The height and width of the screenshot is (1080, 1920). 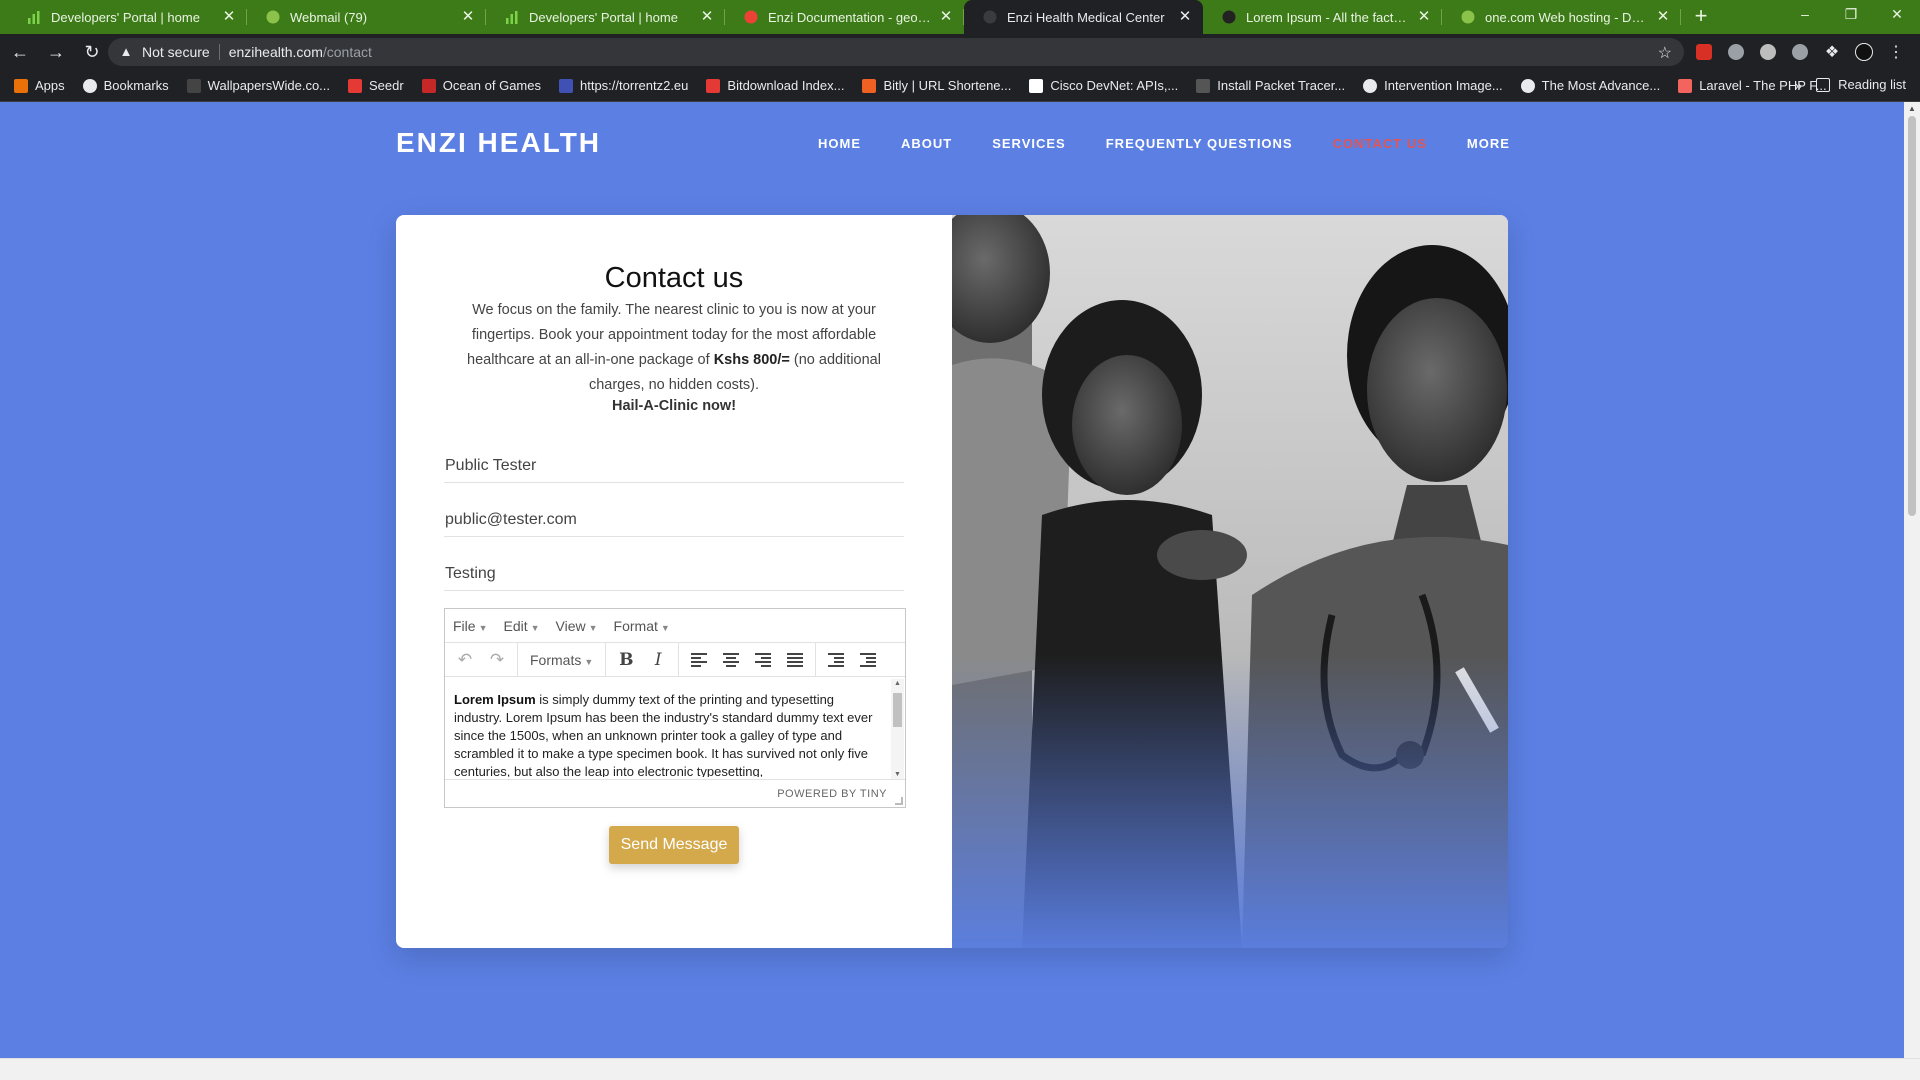 What do you see at coordinates (674, 845) in the screenshot?
I see `send-message-button: Send Message` at bounding box center [674, 845].